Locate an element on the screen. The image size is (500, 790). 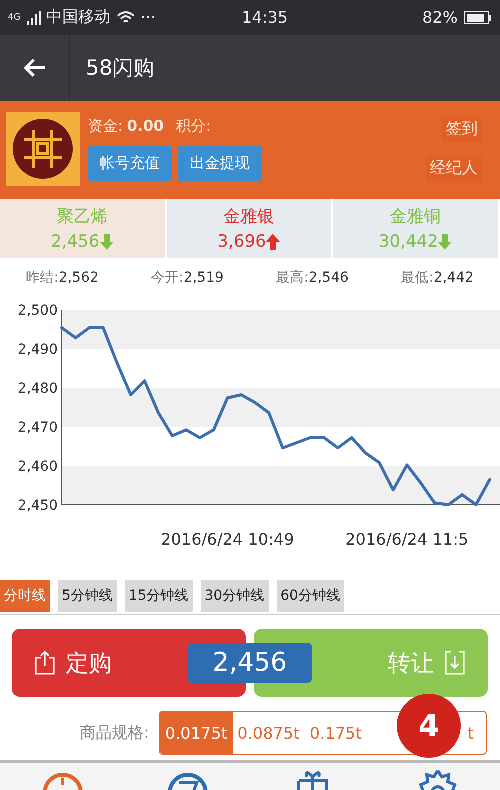
x-axis-label: 2016/6/24 10:49 is located at coordinates (227, 539).